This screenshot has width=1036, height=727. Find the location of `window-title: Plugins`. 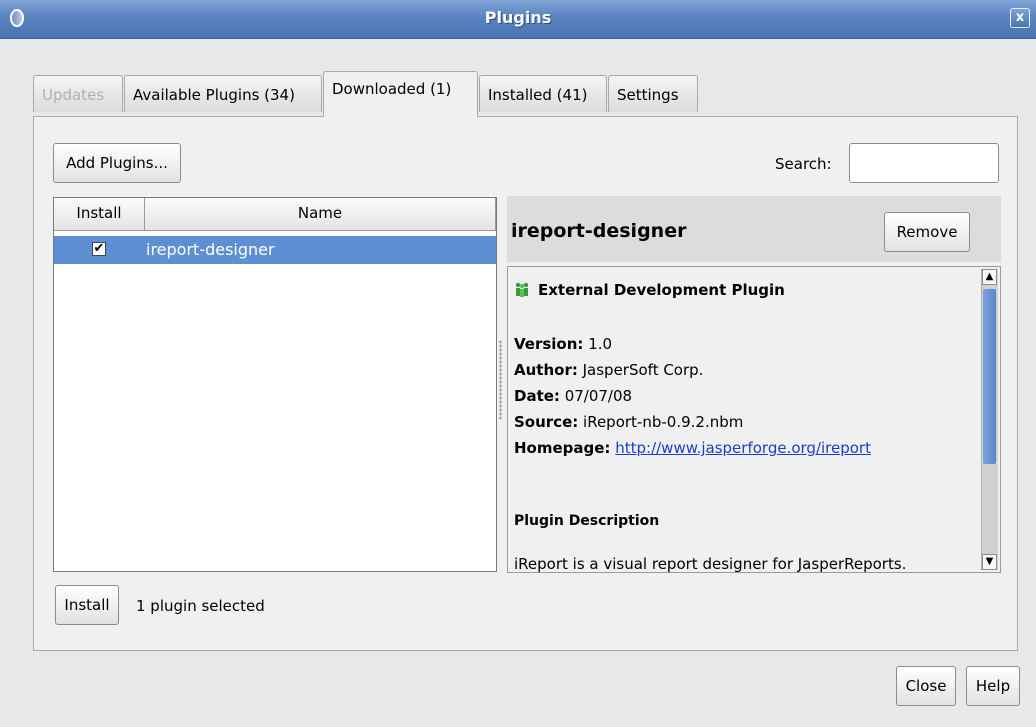

window-title: Plugins is located at coordinates (518, 17).